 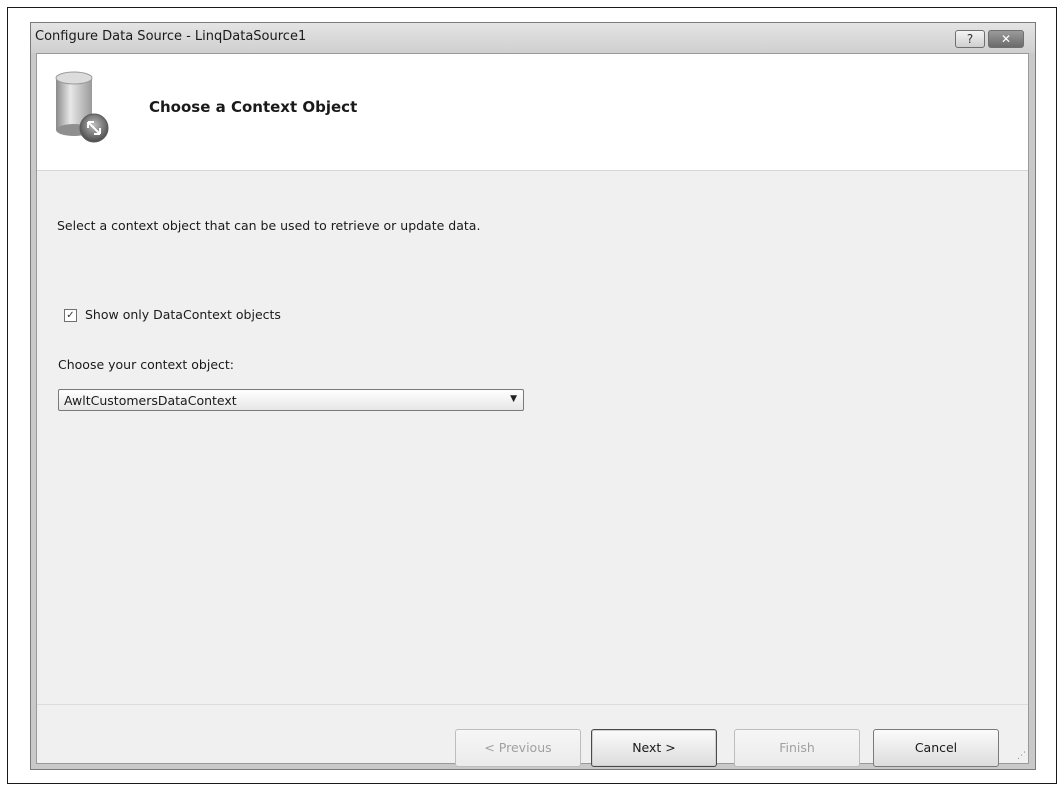 I want to click on finish-button: Finish, so click(x=797, y=748).